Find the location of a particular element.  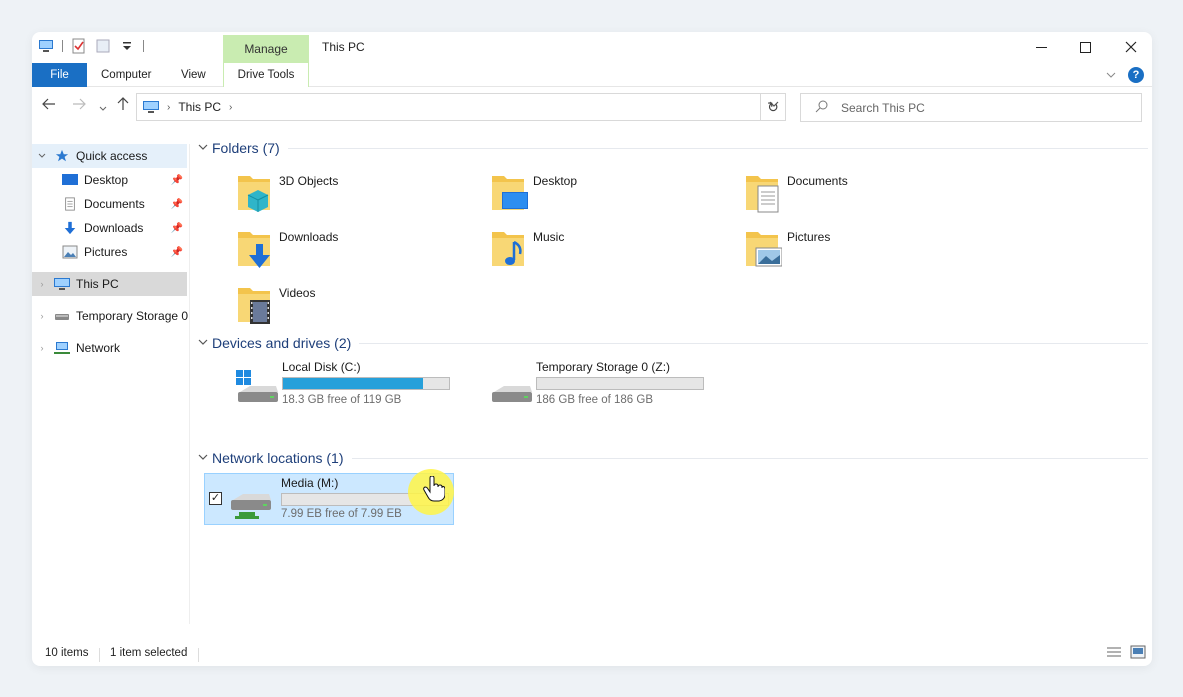

folder-label: Documents is located at coordinates (817, 181).